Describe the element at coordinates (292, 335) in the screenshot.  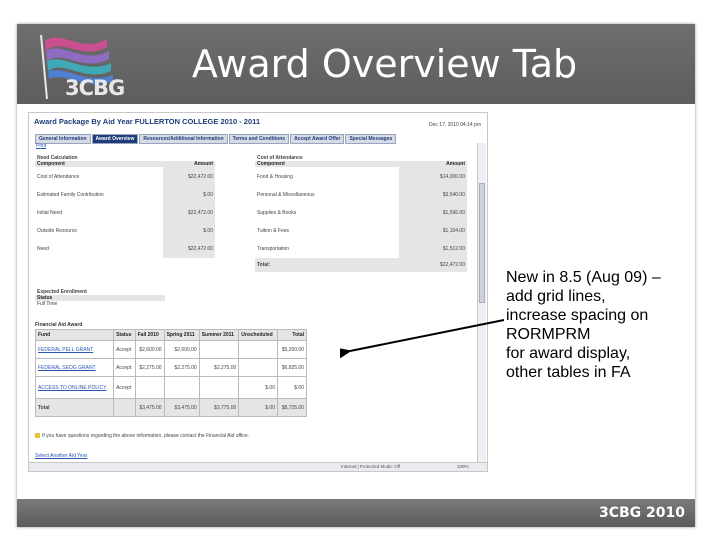
I see `aid-col-total: Total` at that location.